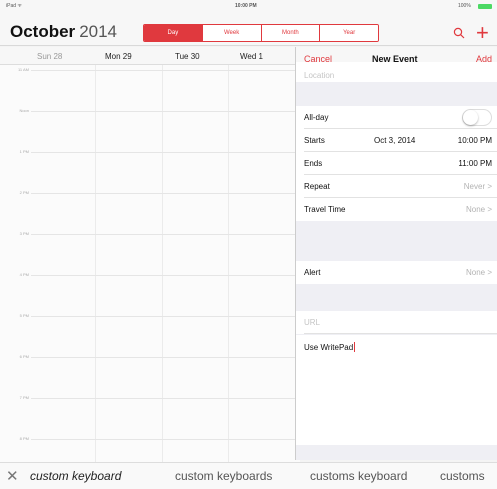  I want to click on repeat-row: Repeat Never >, so click(396, 186).